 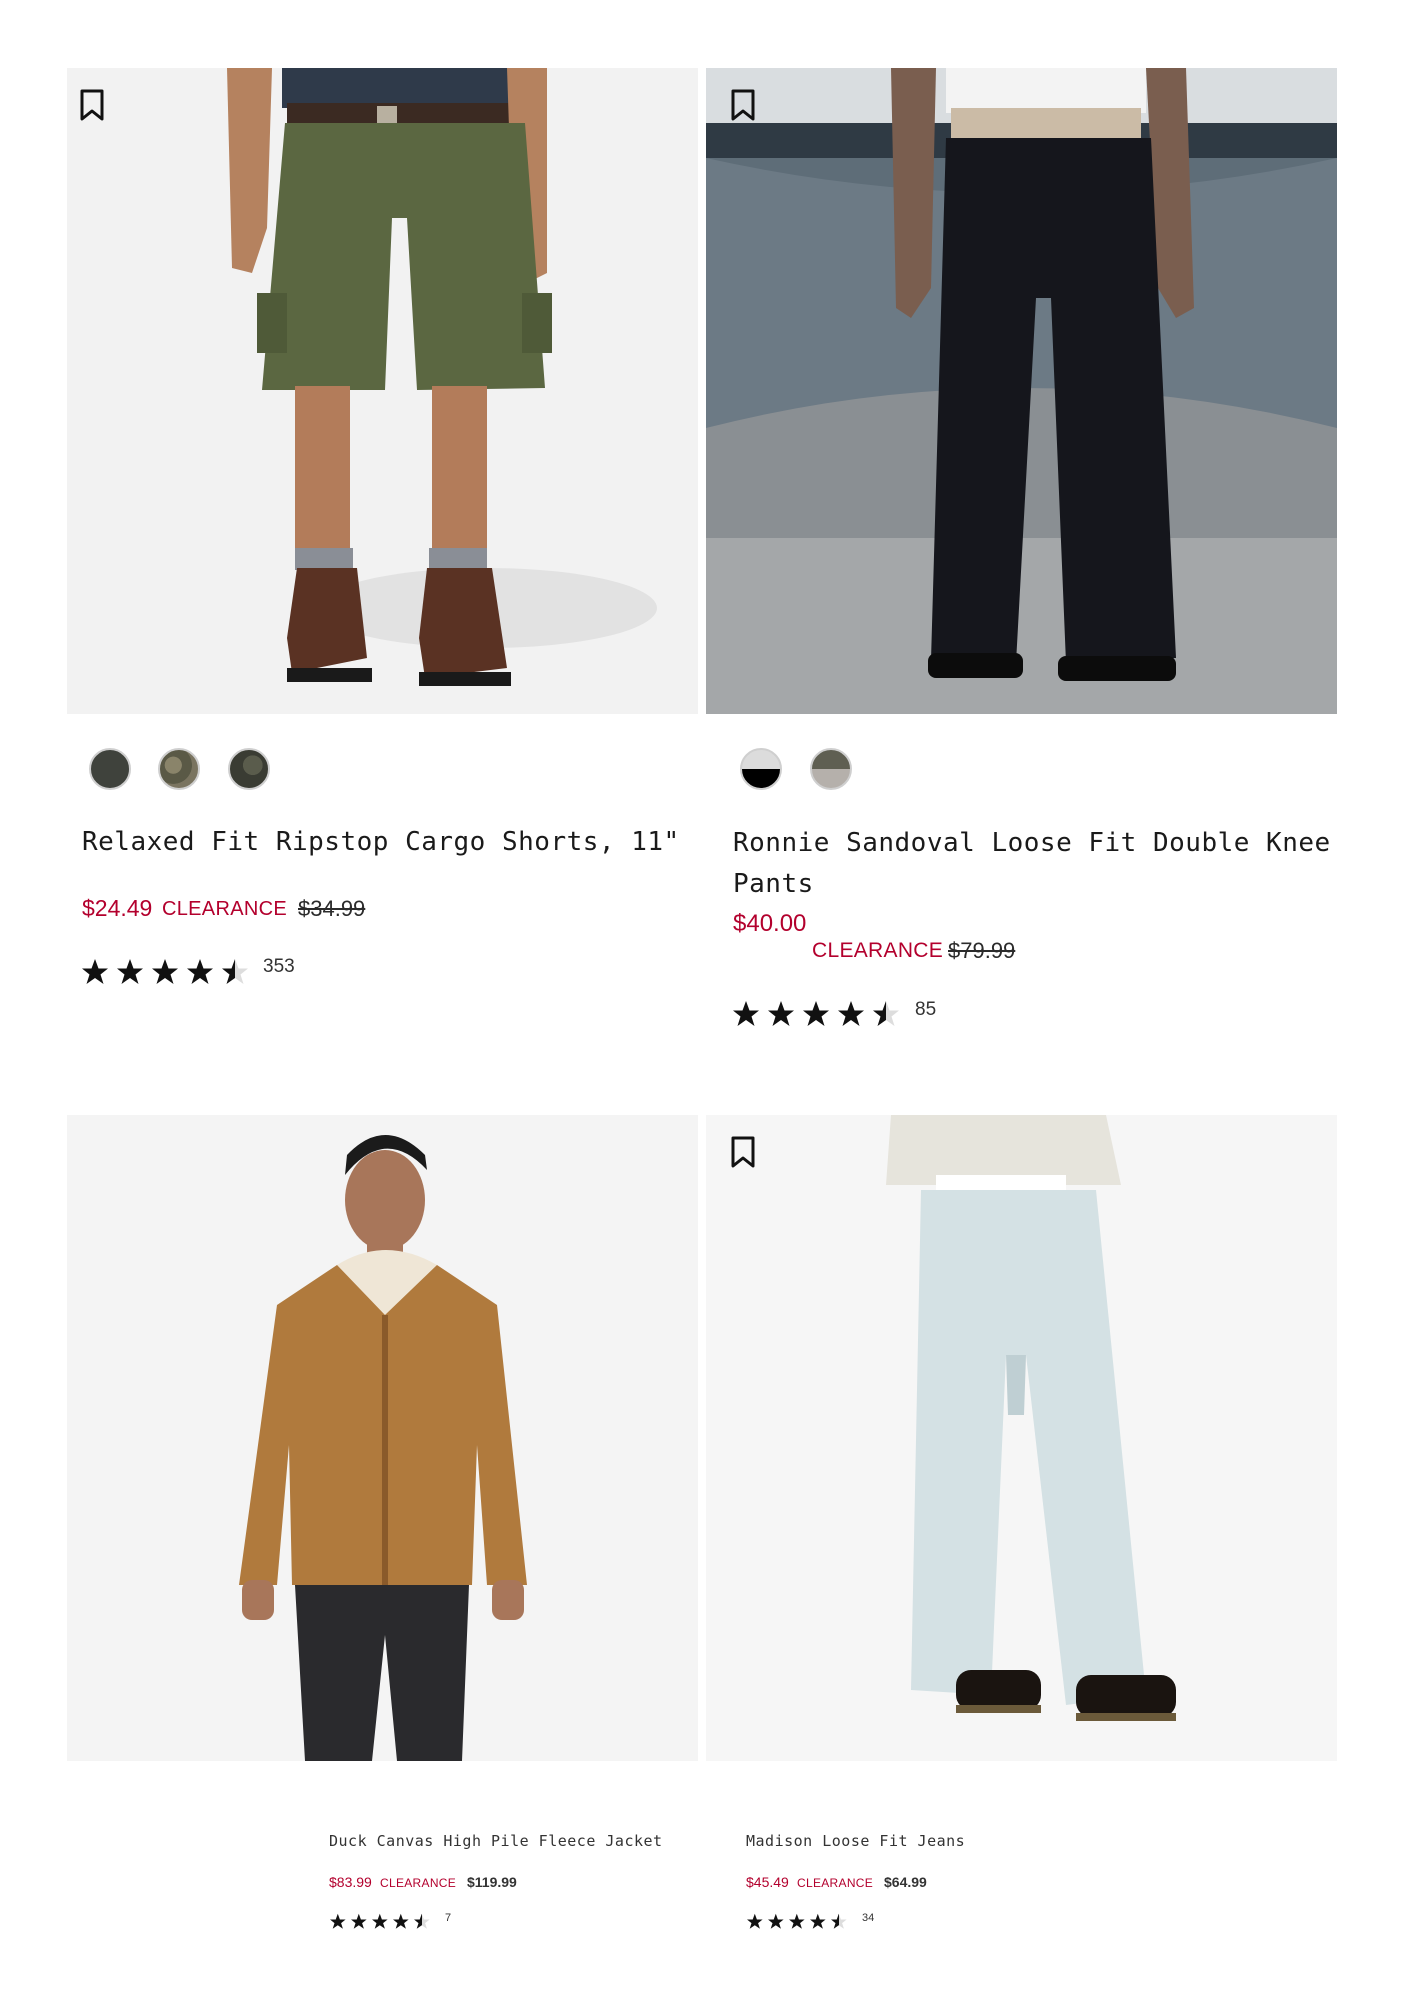 I want to click on product-title: Relaxed Fit Ripstop Cargo Shorts, 11", so click(x=381, y=842).